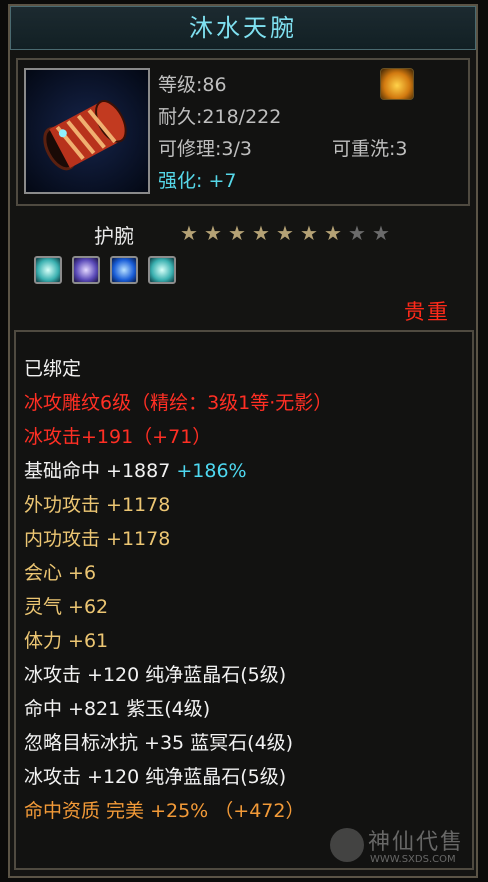 Image resolution: width=488 pixels, height=882 pixels. I want to click on item-level: 等级:86, so click(192, 85).